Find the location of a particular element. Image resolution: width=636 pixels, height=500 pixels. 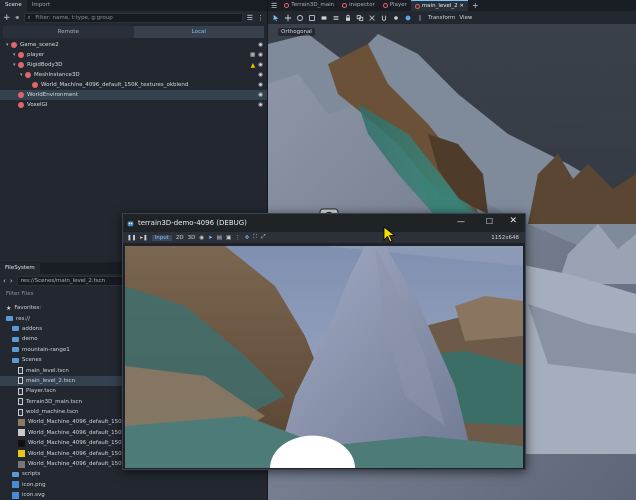

game-window-title: terrain3D-demo-4096 (DEBUG) is located at coordinates (192, 223).